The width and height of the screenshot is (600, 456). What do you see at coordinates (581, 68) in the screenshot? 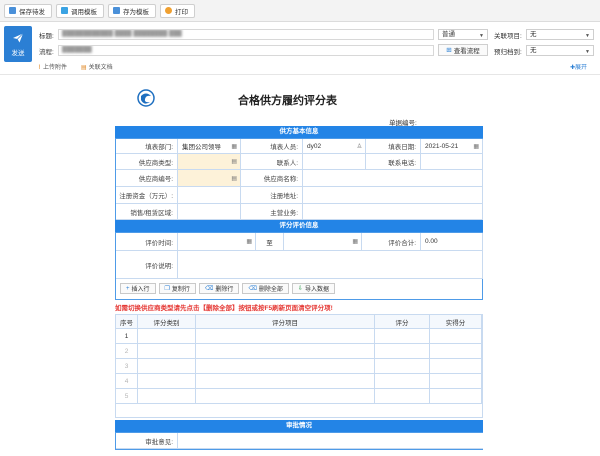
I see `expand-label: 展开` at bounding box center [581, 68].